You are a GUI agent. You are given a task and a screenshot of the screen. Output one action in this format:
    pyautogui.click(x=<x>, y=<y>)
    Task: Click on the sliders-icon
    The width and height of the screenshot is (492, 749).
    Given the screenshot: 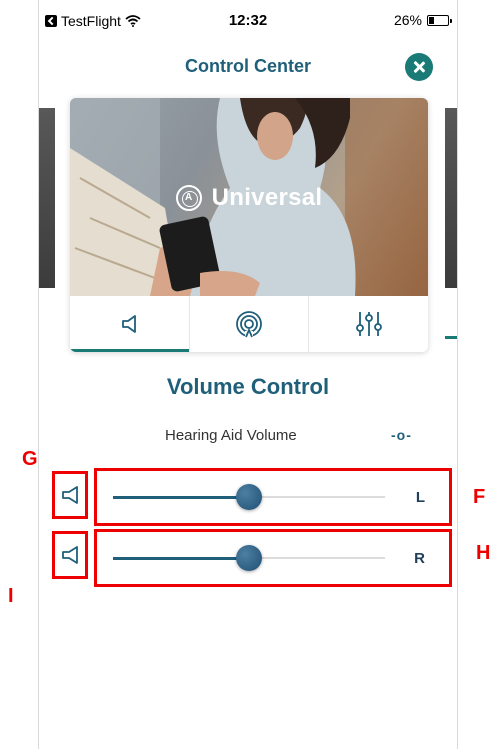 What is the action you would take?
    pyautogui.click(x=368, y=324)
    